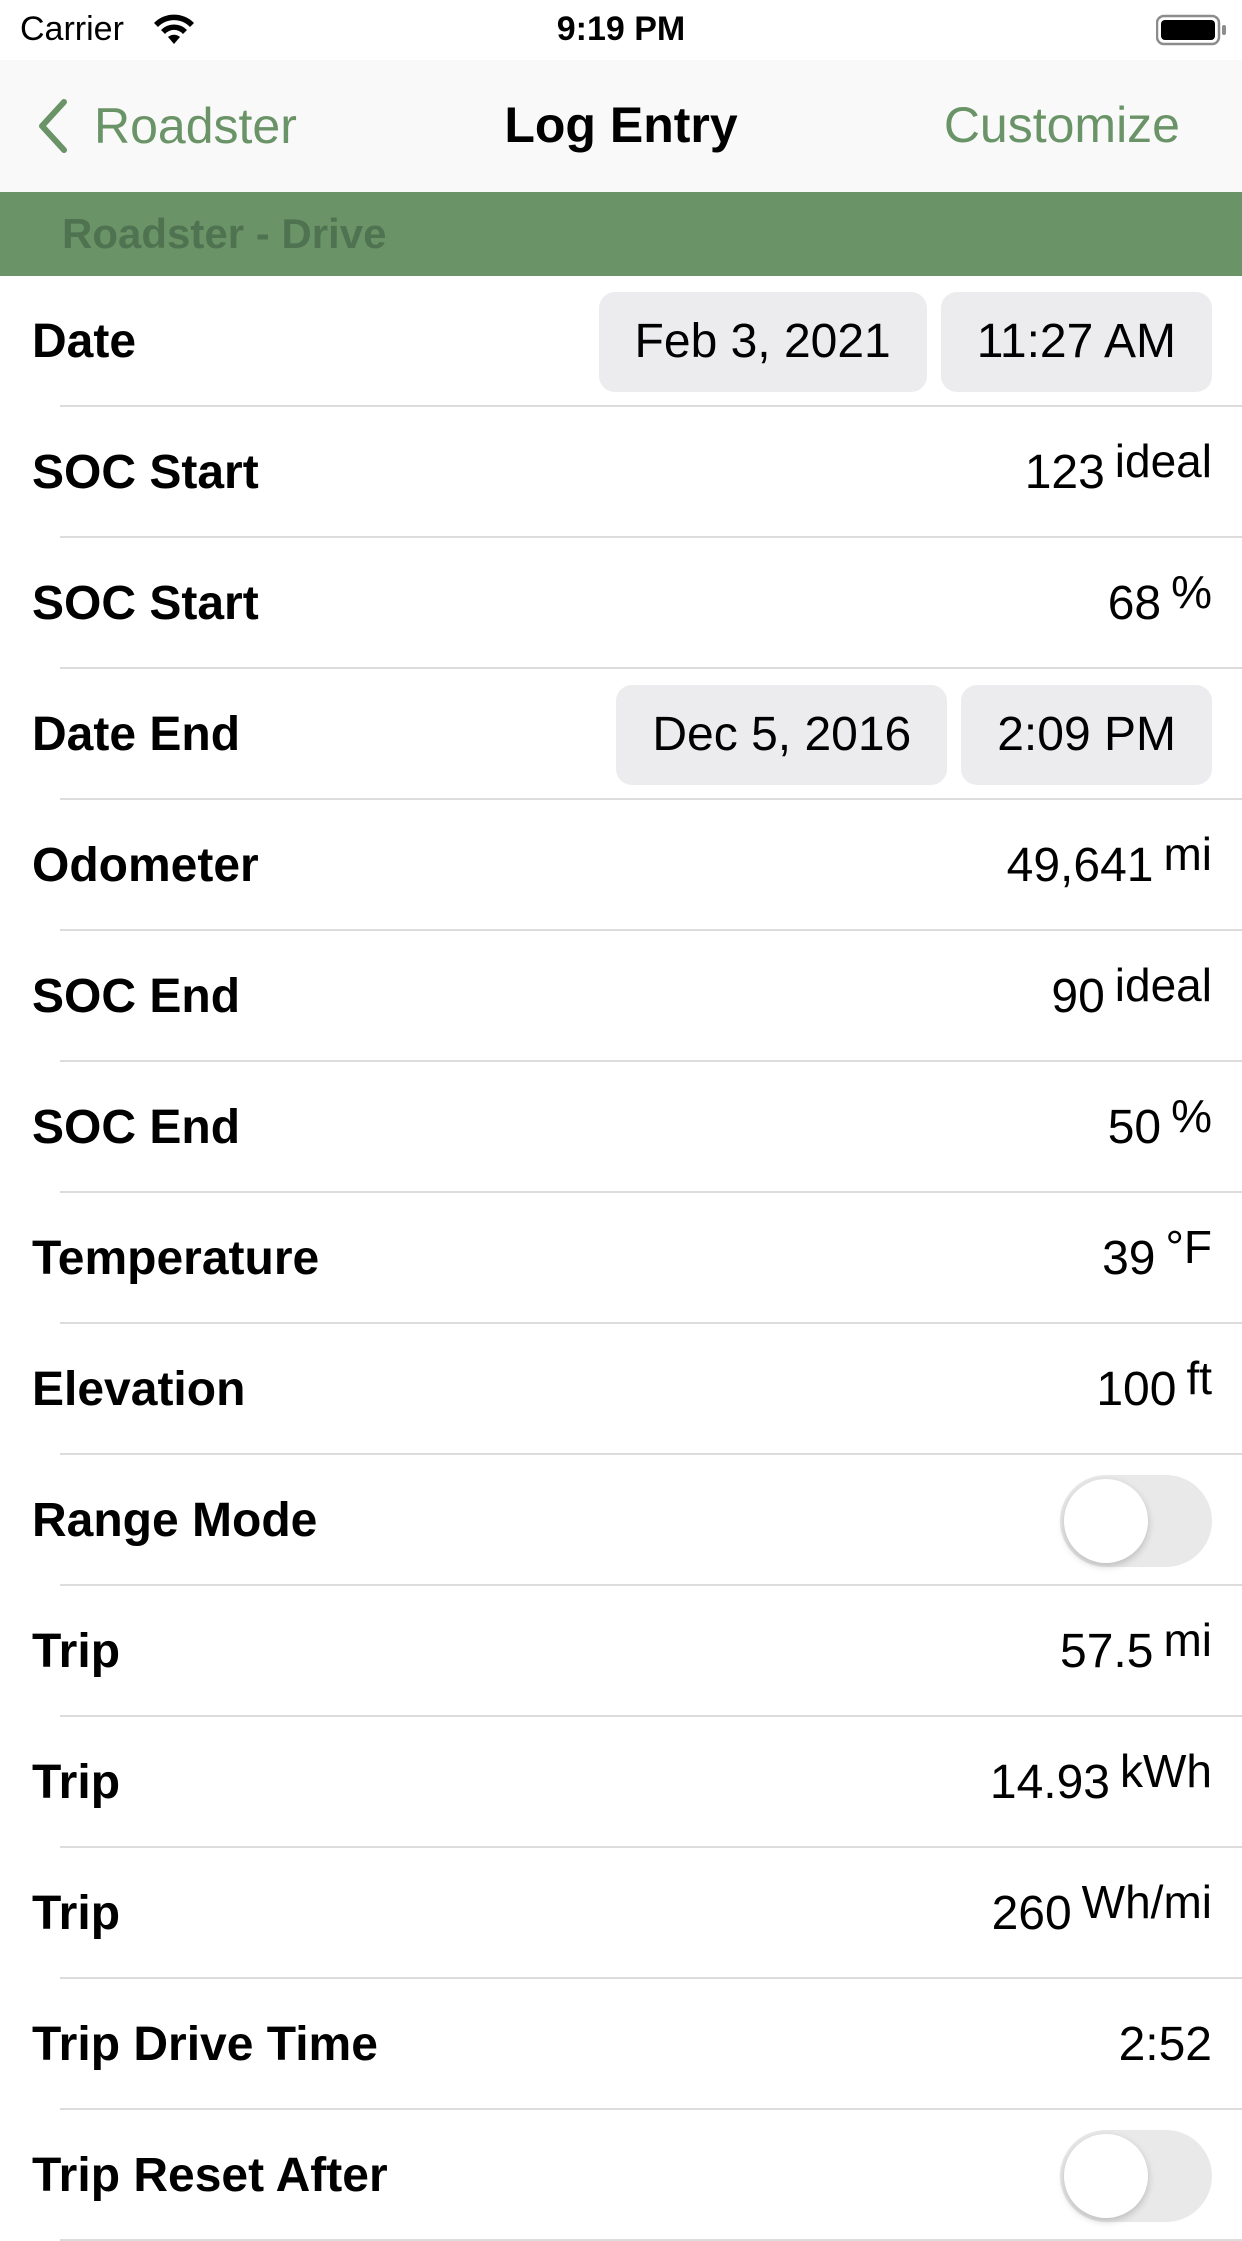 The width and height of the screenshot is (1242, 2241). I want to click on unit-label: ft, so click(1199, 1377).